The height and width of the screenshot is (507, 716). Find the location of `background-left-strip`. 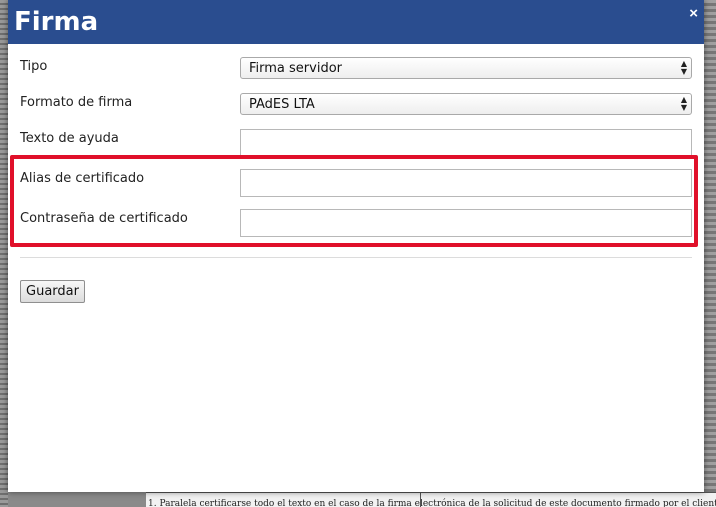

background-left-strip is located at coordinates (4, 253).